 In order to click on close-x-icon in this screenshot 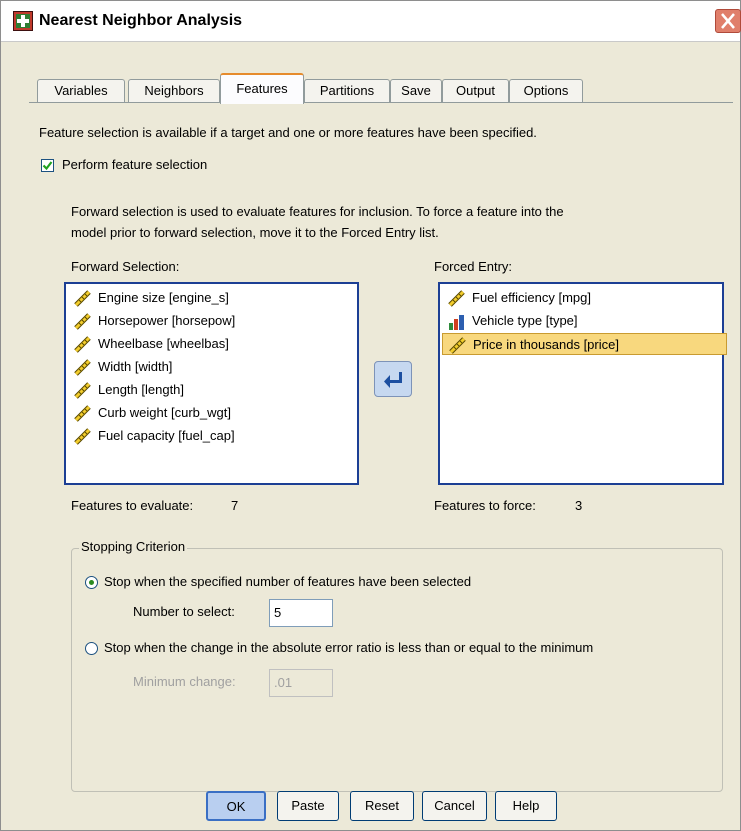, I will do `click(728, 21)`.